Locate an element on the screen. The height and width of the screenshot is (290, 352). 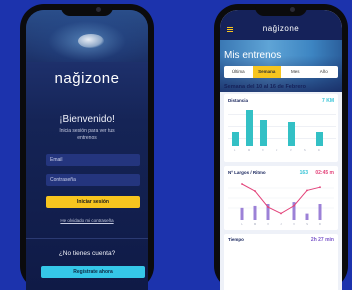
week-range: Semana del 10 al 16 de Febrero is located at coordinates (265, 87).